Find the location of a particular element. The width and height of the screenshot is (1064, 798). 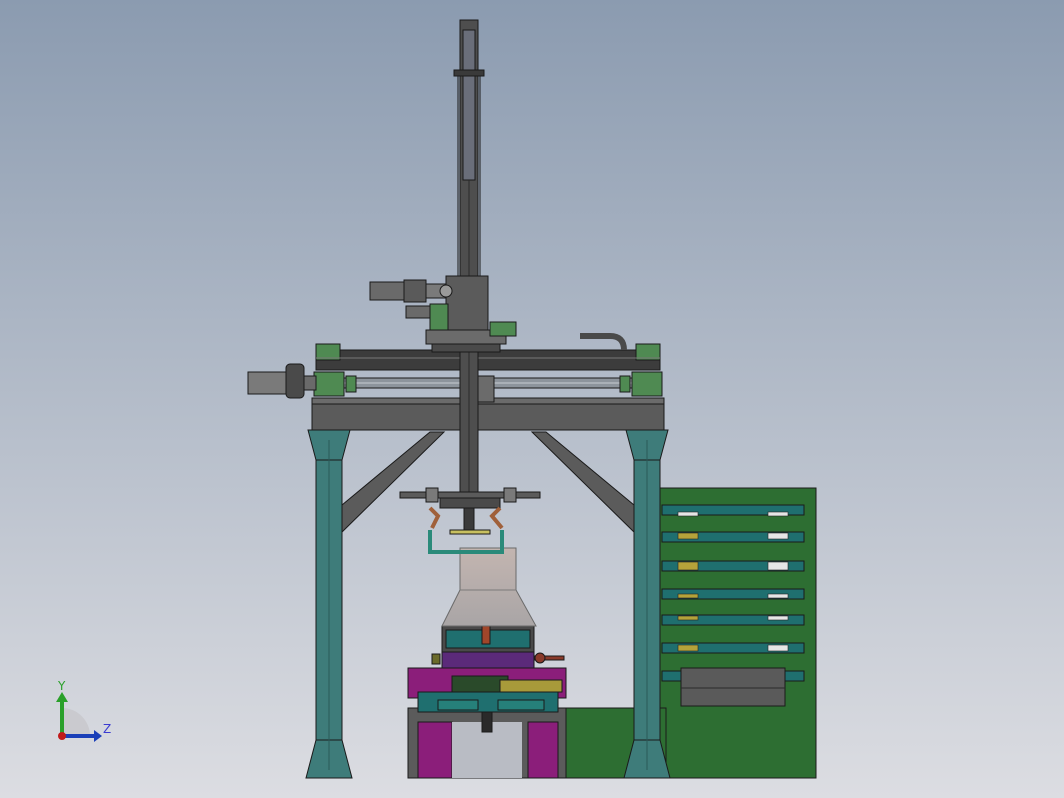

workstation-base is located at coordinates (487, 715).